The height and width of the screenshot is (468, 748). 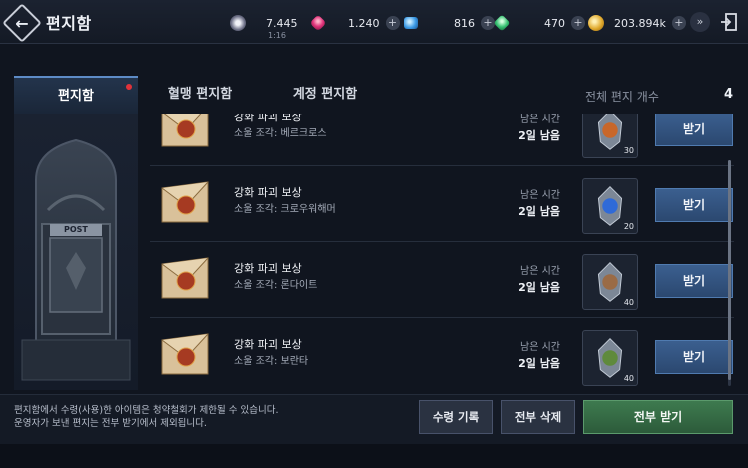 I want to click on green-gem-resource: 470 +, so click(x=539, y=23).